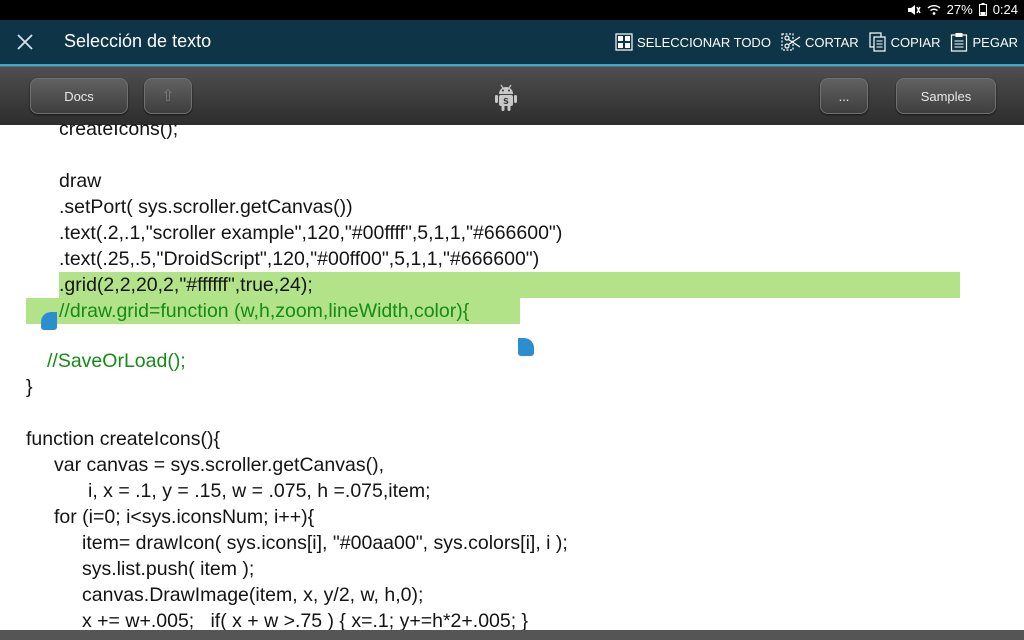 This screenshot has width=1024, height=640. I want to click on editor-toolbar: Docs ⇧ S ... Samples, so click(512, 95).